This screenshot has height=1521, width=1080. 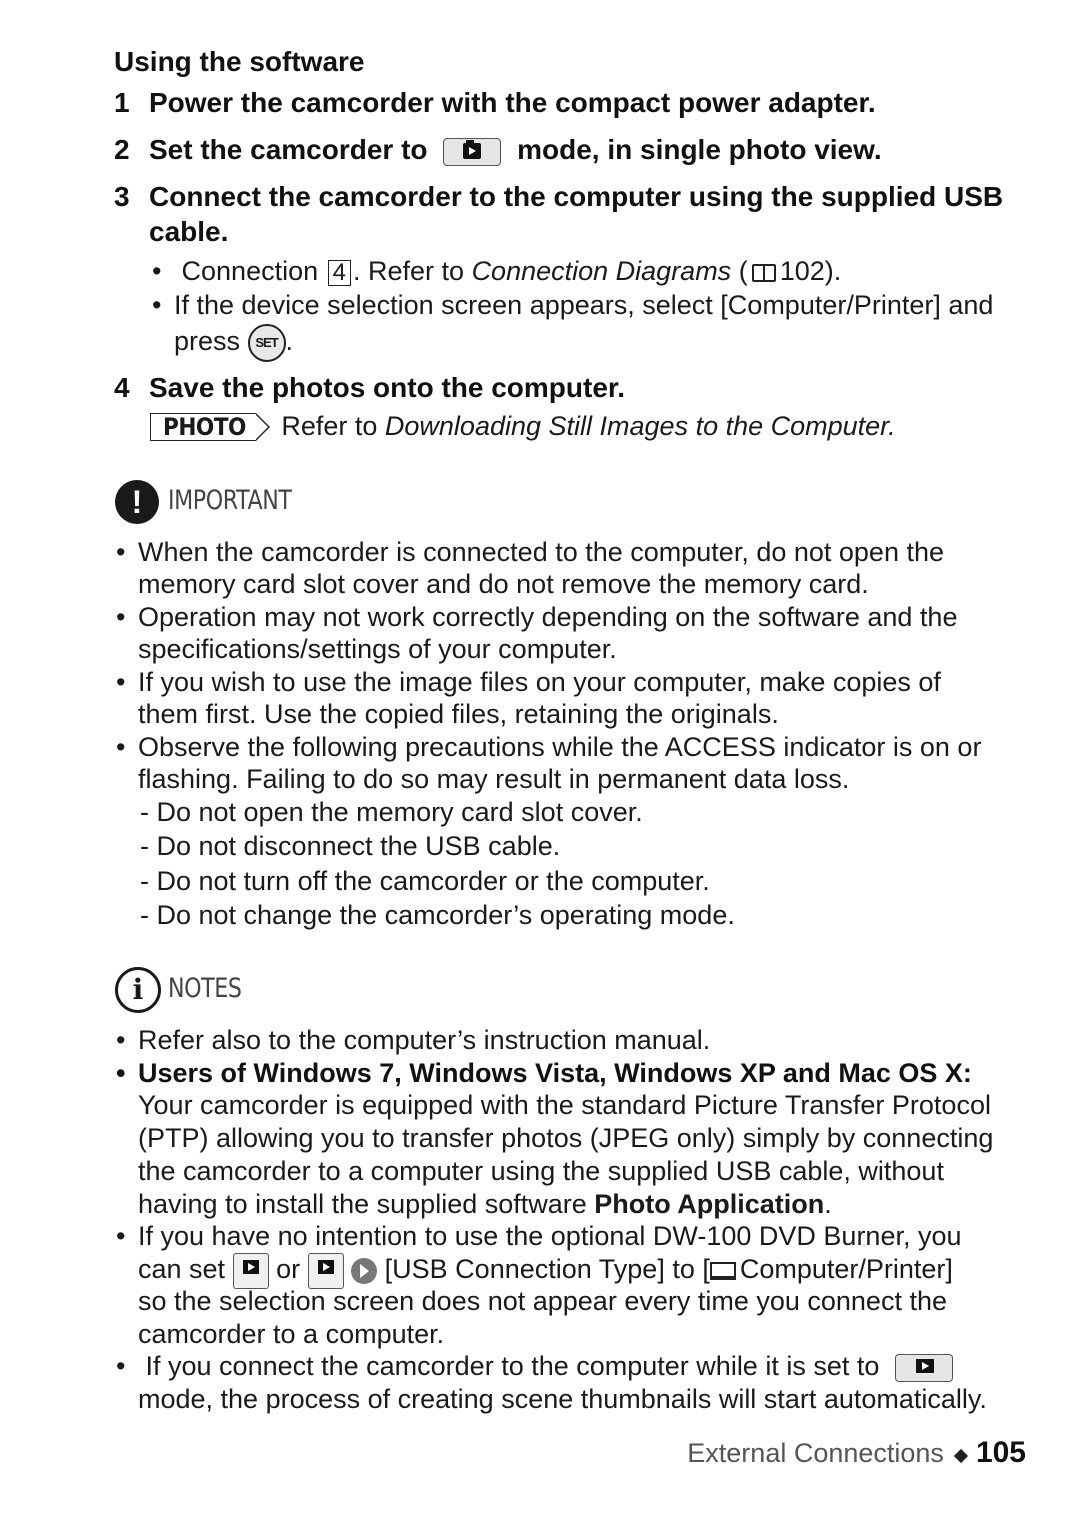 I want to click on step-text: mode, in single photo view., so click(x=699, y=149).